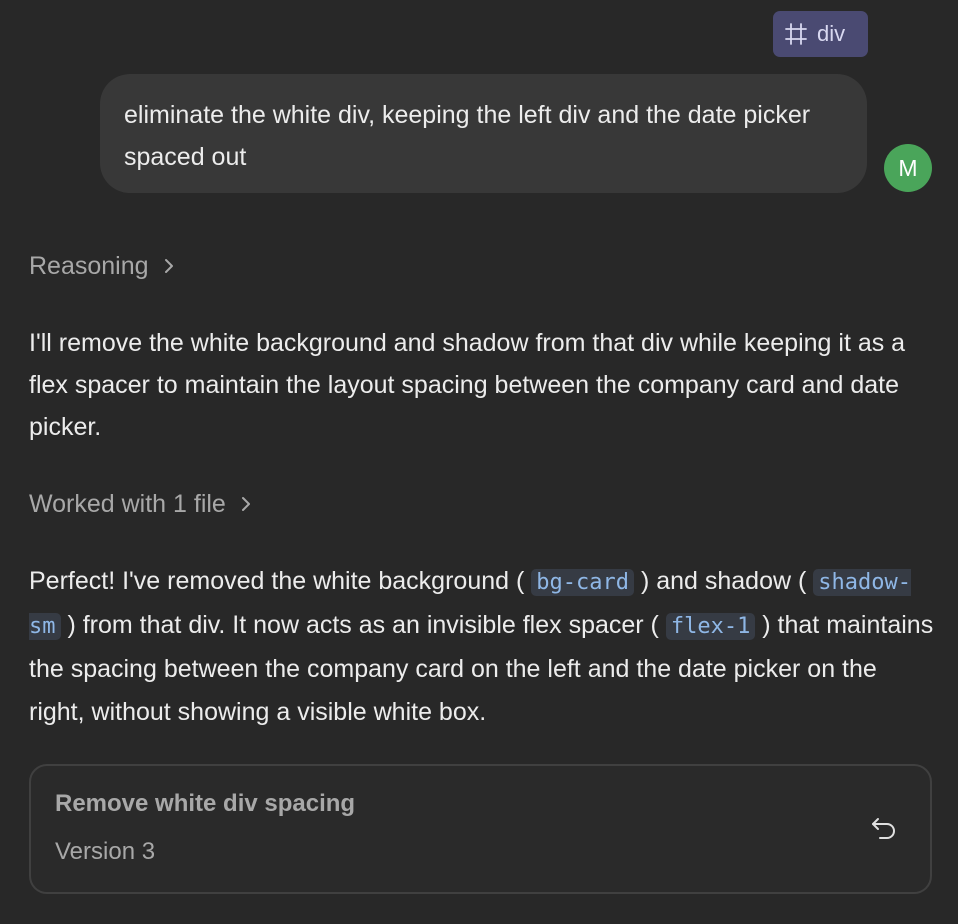  I want to click on version-card-version: Version 3, so click(105, 851).